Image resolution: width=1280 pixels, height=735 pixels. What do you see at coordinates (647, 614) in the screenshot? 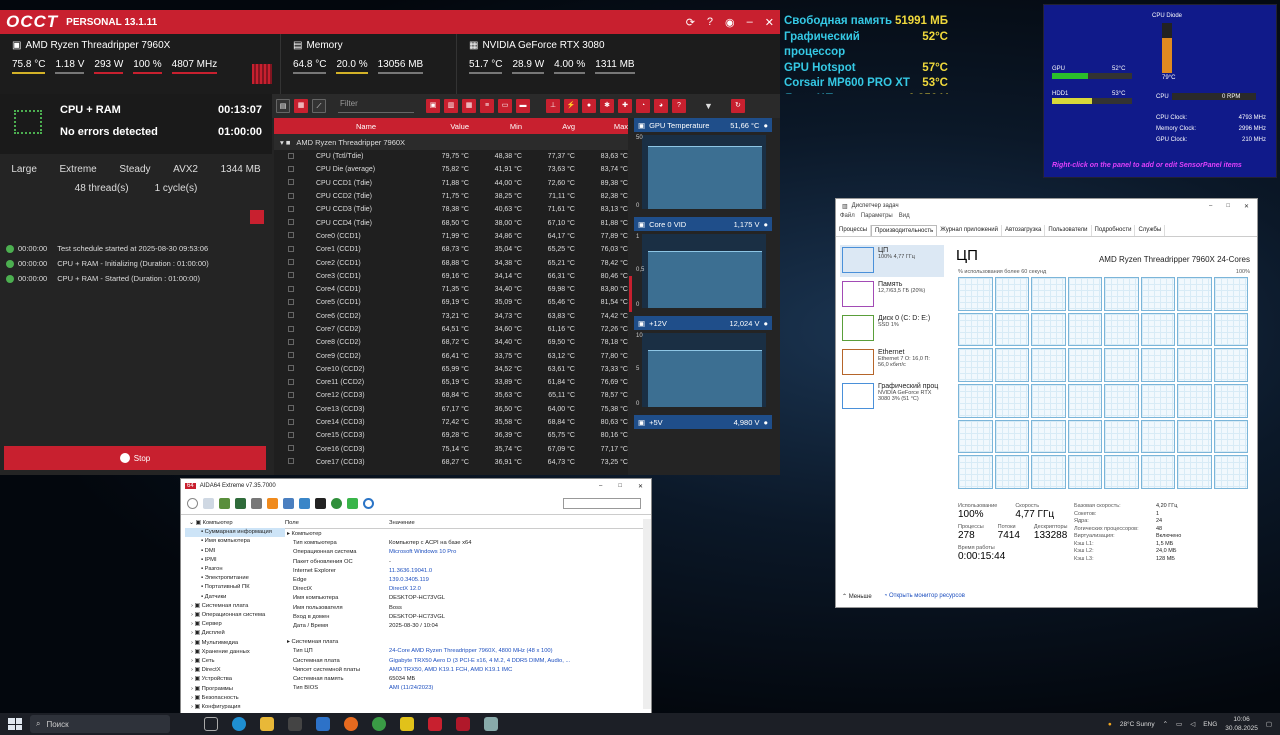
I see `aida-scrollbar` at bounding box center [647, 614].